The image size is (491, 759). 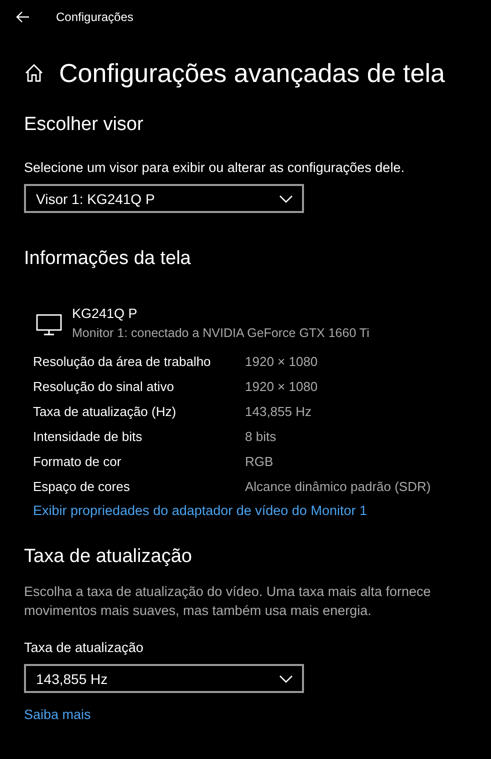 What do you see at coordinates (122, 362) in the screenshot?
I see `info-label: Resolução da área de trabalho` at bounding box center [122, 362].